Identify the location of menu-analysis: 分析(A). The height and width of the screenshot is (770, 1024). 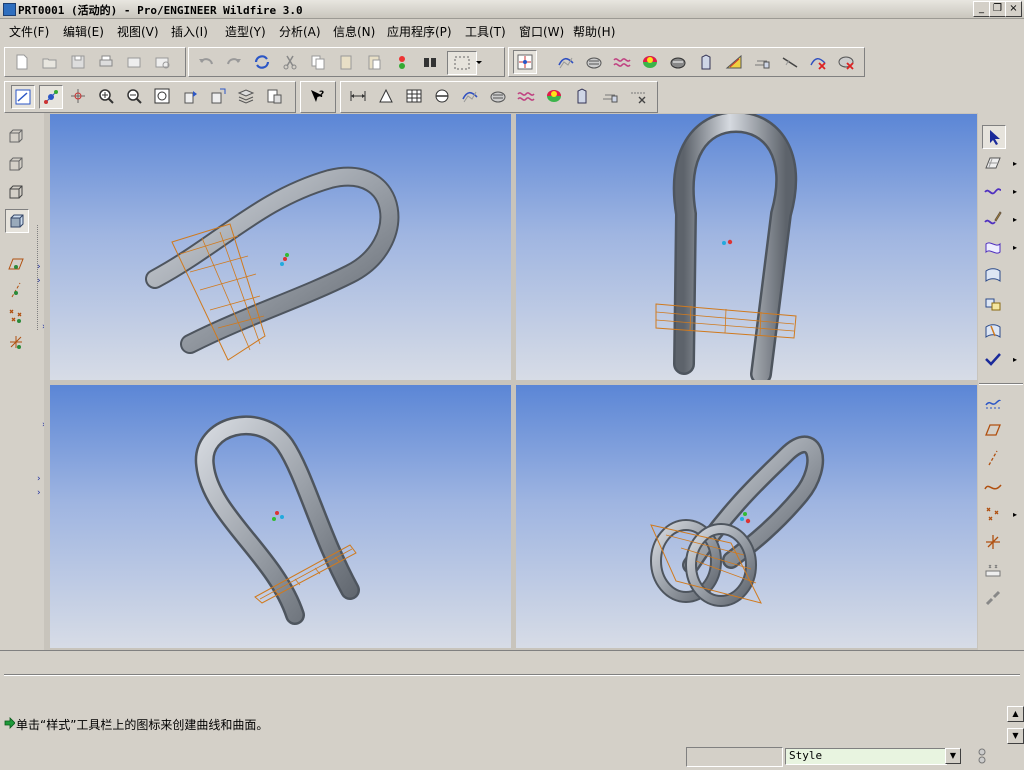
(300, 31).